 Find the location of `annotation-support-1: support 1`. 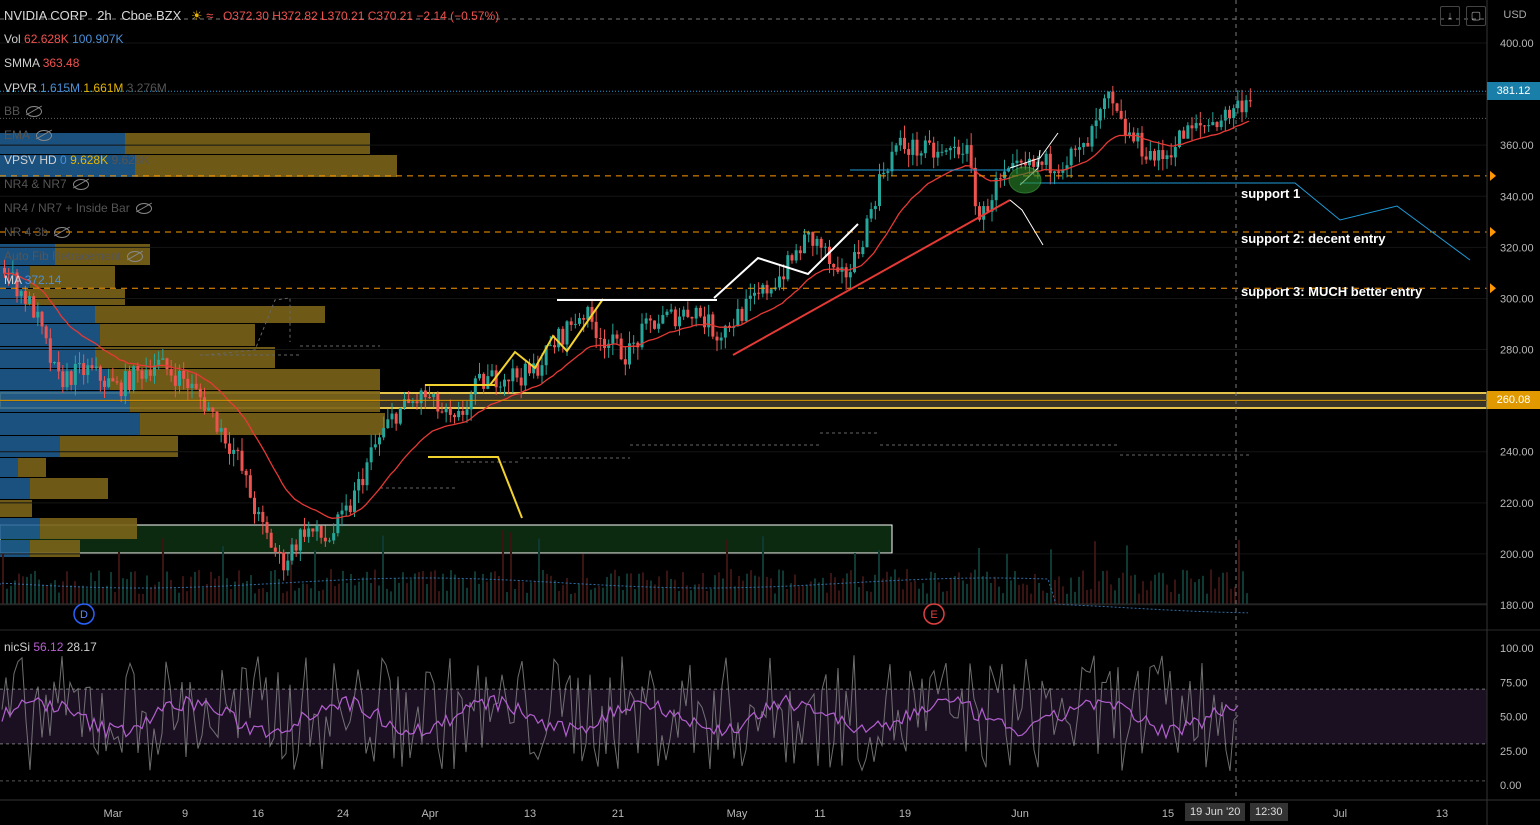

annotation-support-1: support 1 is located at coordinates (1270, 193).